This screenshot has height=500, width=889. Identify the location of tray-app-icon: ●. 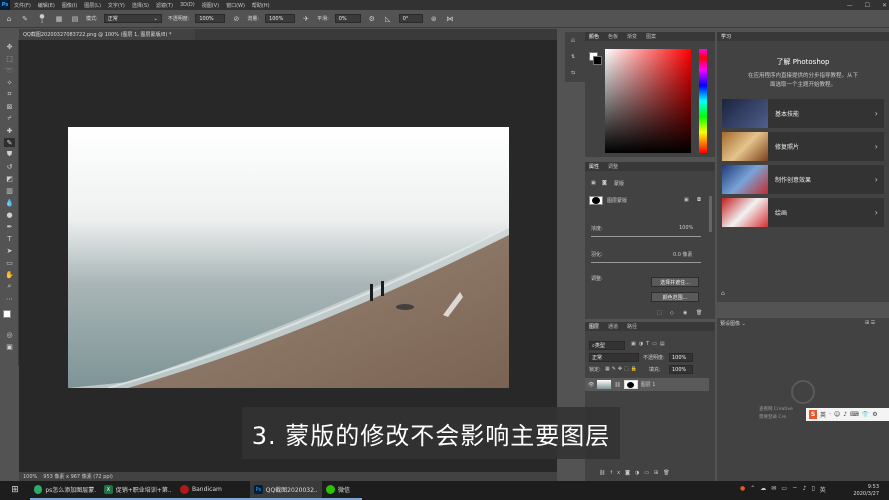
(742, 489).